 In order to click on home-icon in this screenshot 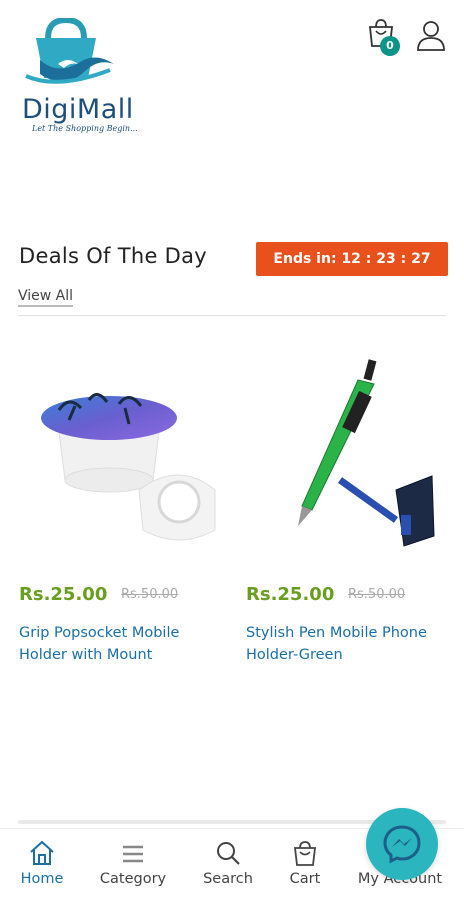, I will do `click(42, 852)`.